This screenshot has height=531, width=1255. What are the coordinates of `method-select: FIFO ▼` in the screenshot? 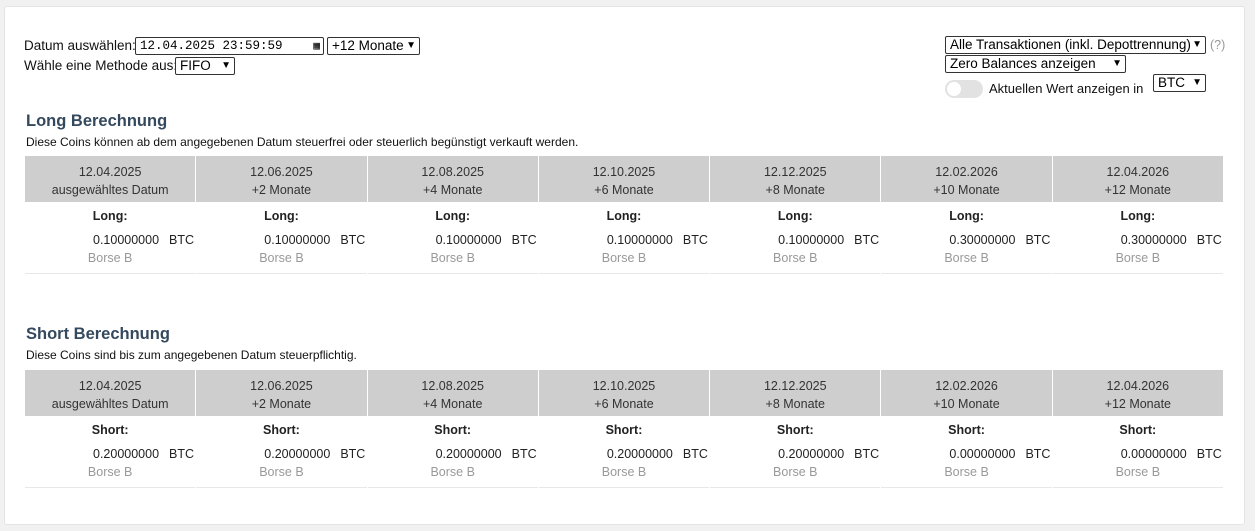 It's located at (205, 66).